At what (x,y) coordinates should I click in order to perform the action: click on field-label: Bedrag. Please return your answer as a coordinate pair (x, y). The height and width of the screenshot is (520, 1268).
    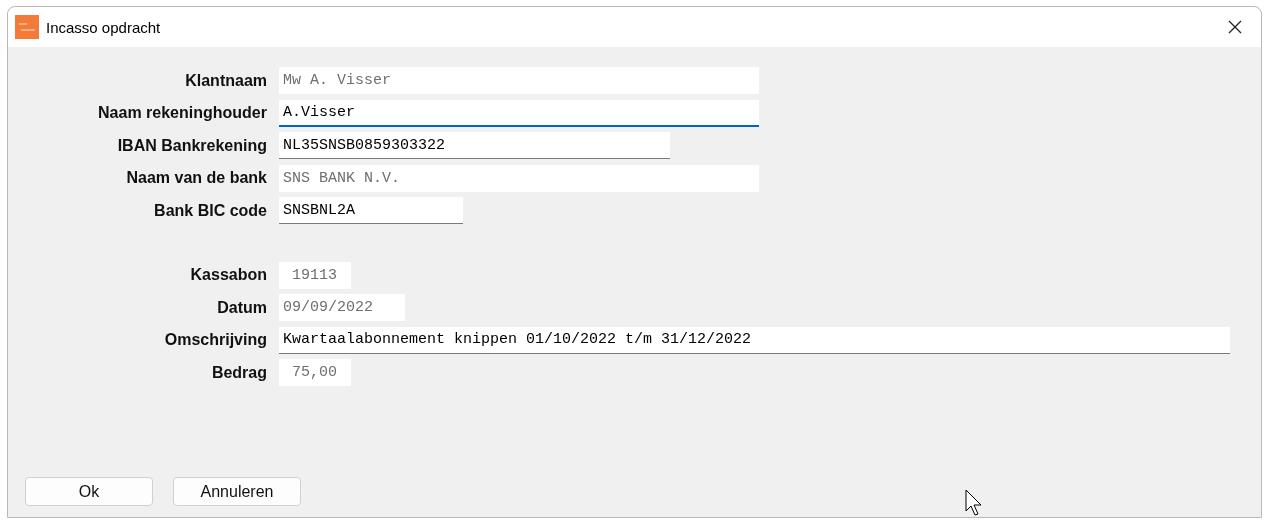
    Looking at the image, I should click on (239, 372).